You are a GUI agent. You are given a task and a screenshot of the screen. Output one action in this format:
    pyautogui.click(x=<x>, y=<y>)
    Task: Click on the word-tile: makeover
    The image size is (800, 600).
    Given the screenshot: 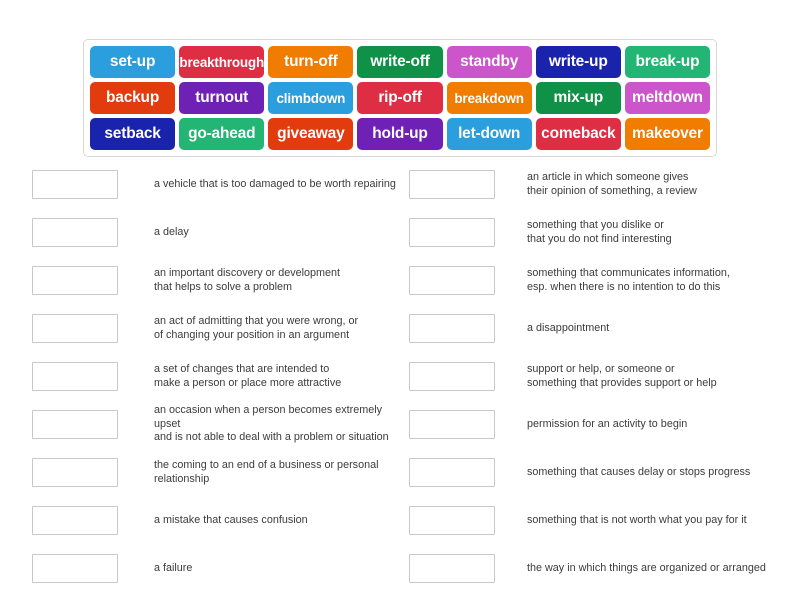 What is the action you would take?
    pyautogui.click(x=667, y=134)
    